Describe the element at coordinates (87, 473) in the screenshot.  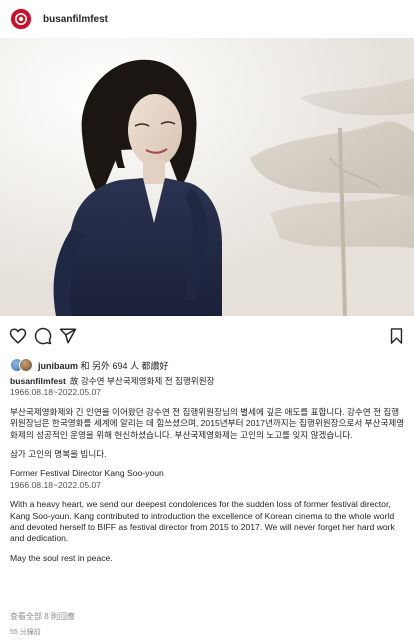
I see `caption-title-en: Former Festival Director Kang Soo-youn` at that location.